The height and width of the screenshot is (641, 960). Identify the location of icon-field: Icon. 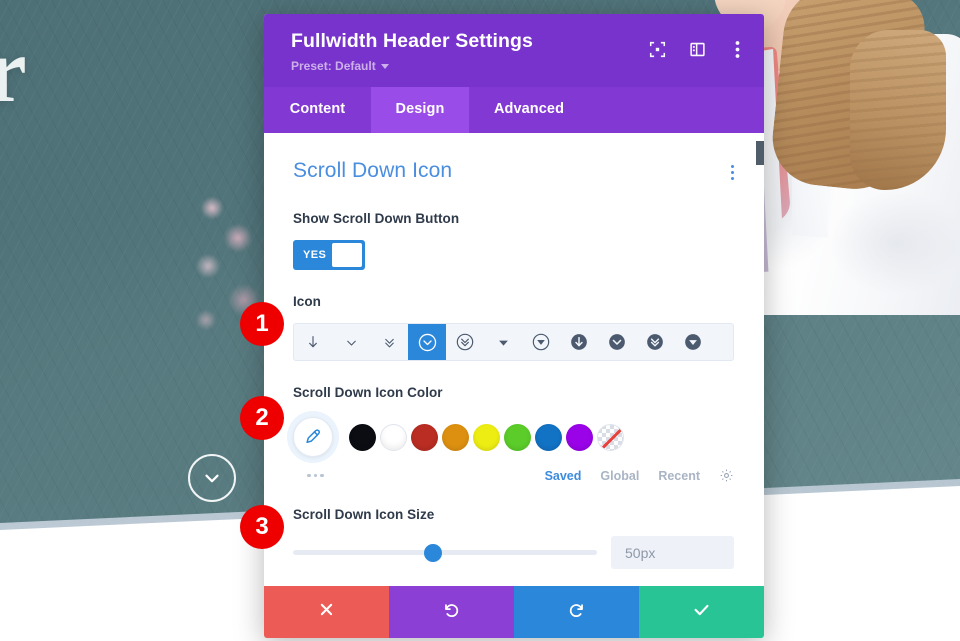
(513, 327).